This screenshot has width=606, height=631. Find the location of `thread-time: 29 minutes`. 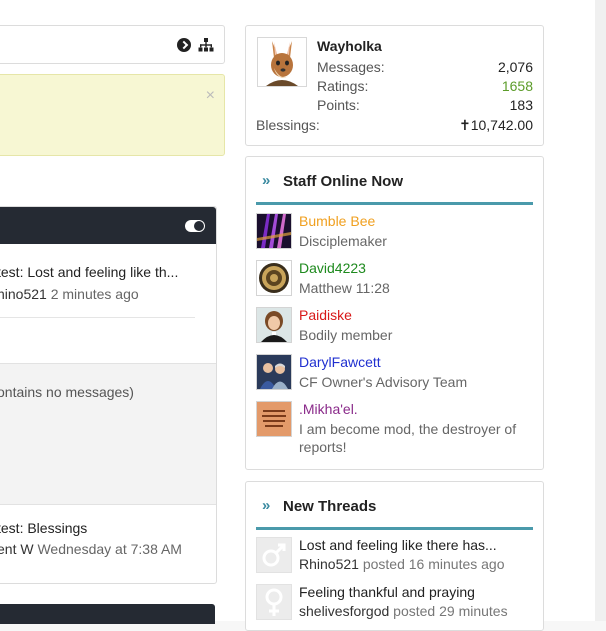

thread-time: 29 minutes is located at coordinates (473, 611).